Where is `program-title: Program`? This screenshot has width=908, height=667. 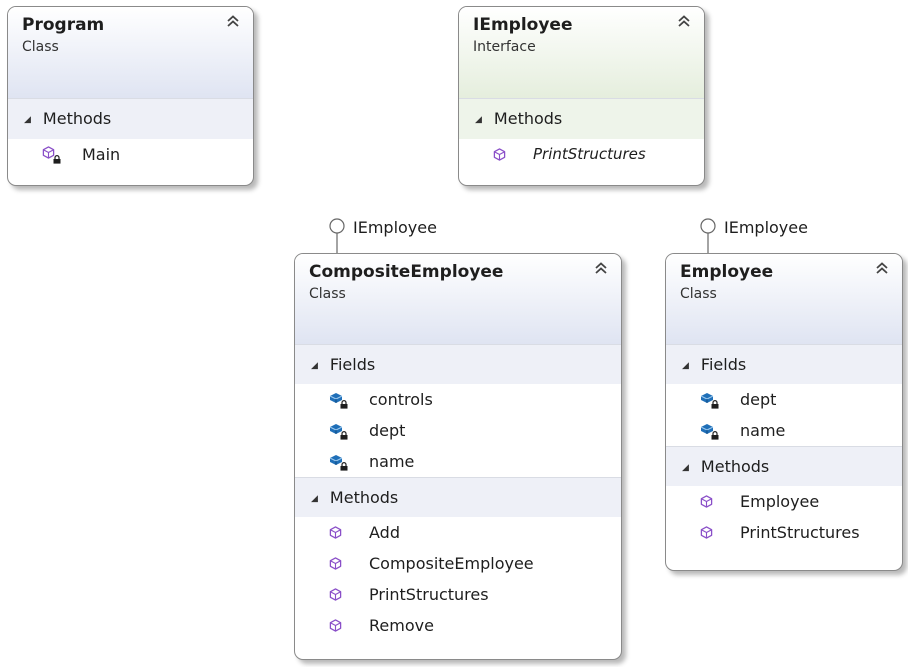 program-title: Program is located at coordinates (63, 25).